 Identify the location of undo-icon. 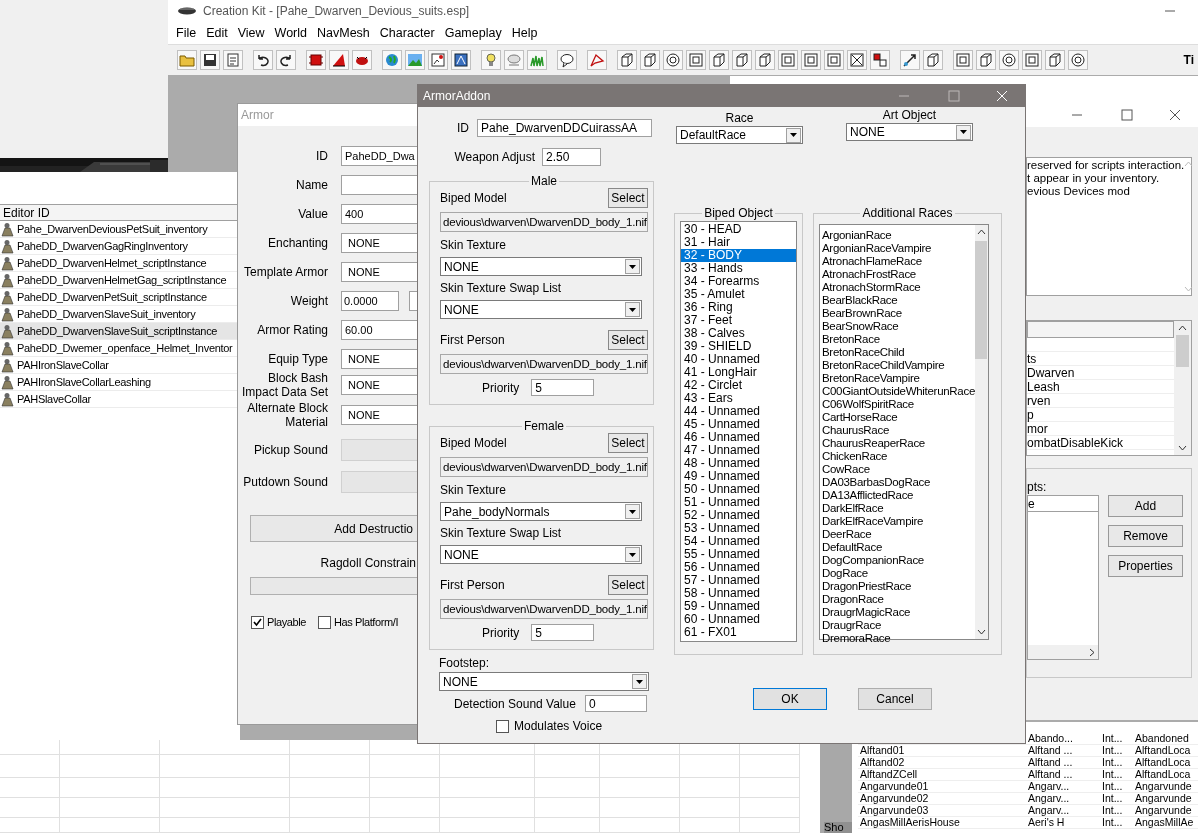
(263, 60).